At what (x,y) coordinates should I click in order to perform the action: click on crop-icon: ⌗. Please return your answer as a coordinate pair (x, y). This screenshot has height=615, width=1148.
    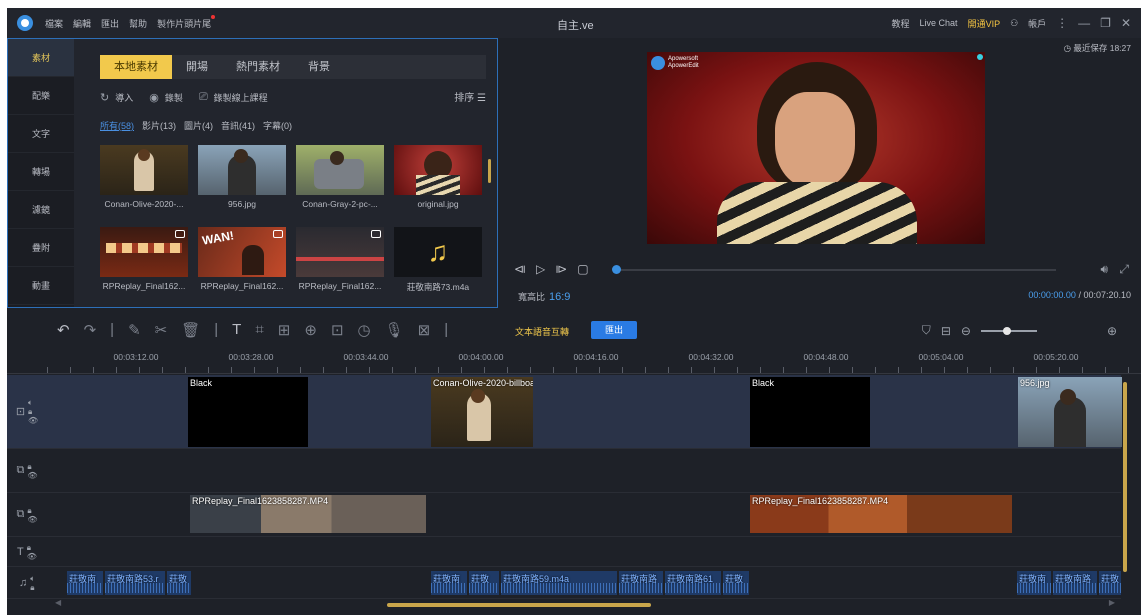
    Looking at the image, I should click on (259, 330).